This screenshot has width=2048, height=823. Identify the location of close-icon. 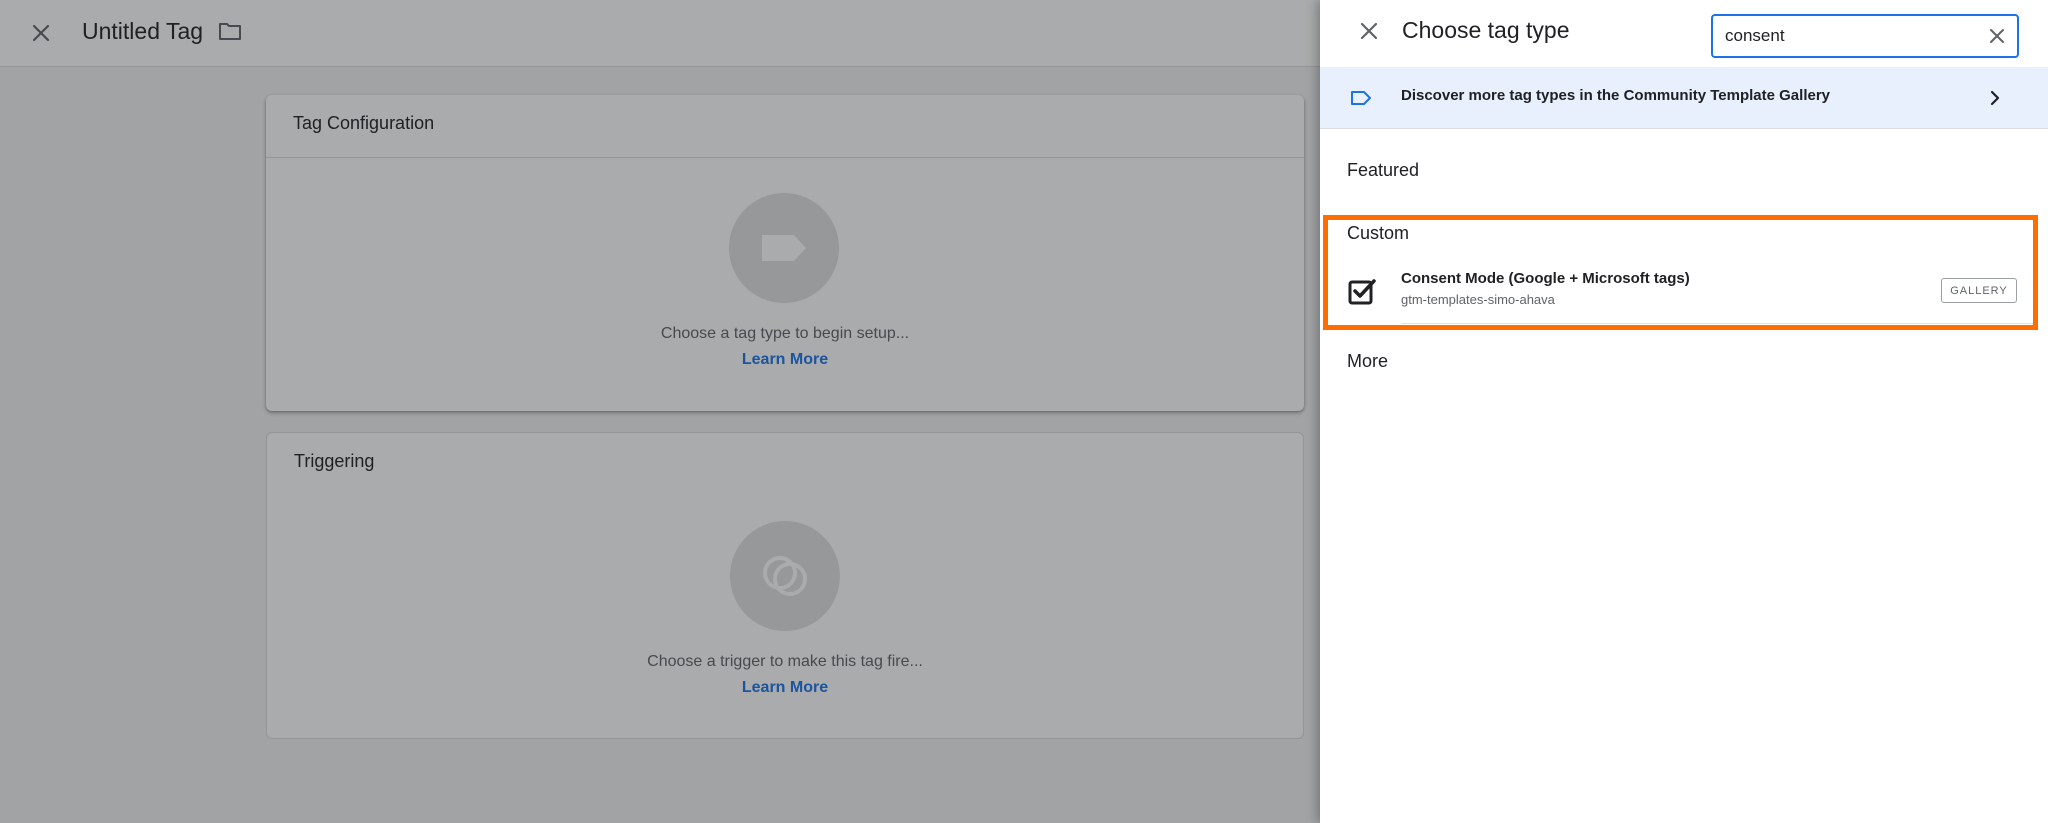
(1369, 31).